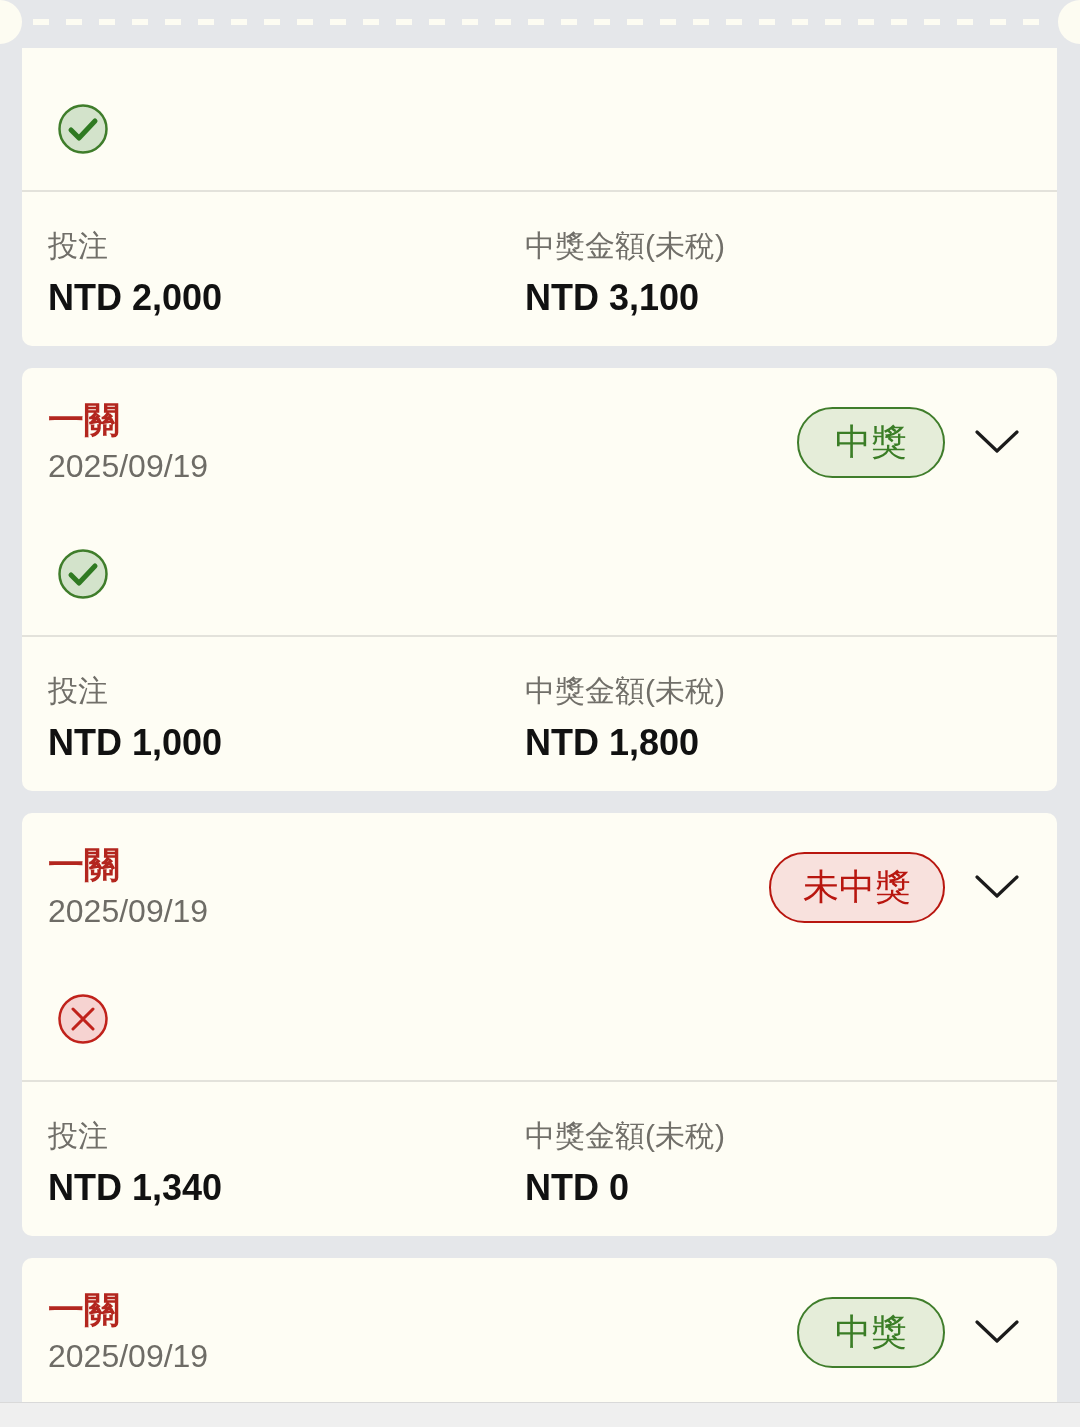  Describe the element at coordinates (612, 743) in the screenshot. I see `payout-amount: NTD 1,800` at that location.